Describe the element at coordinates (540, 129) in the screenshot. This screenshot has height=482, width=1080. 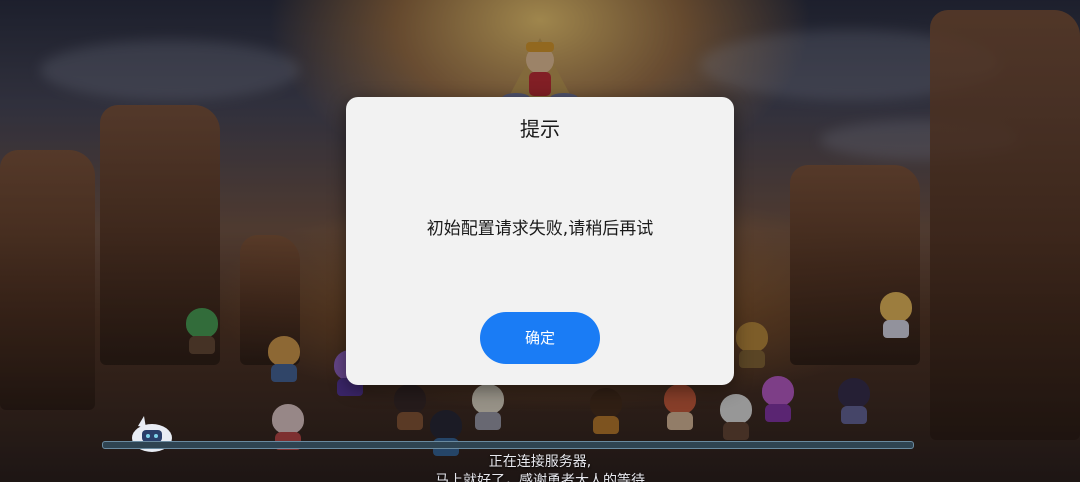
I see `dialog-title: 提示` at that location.